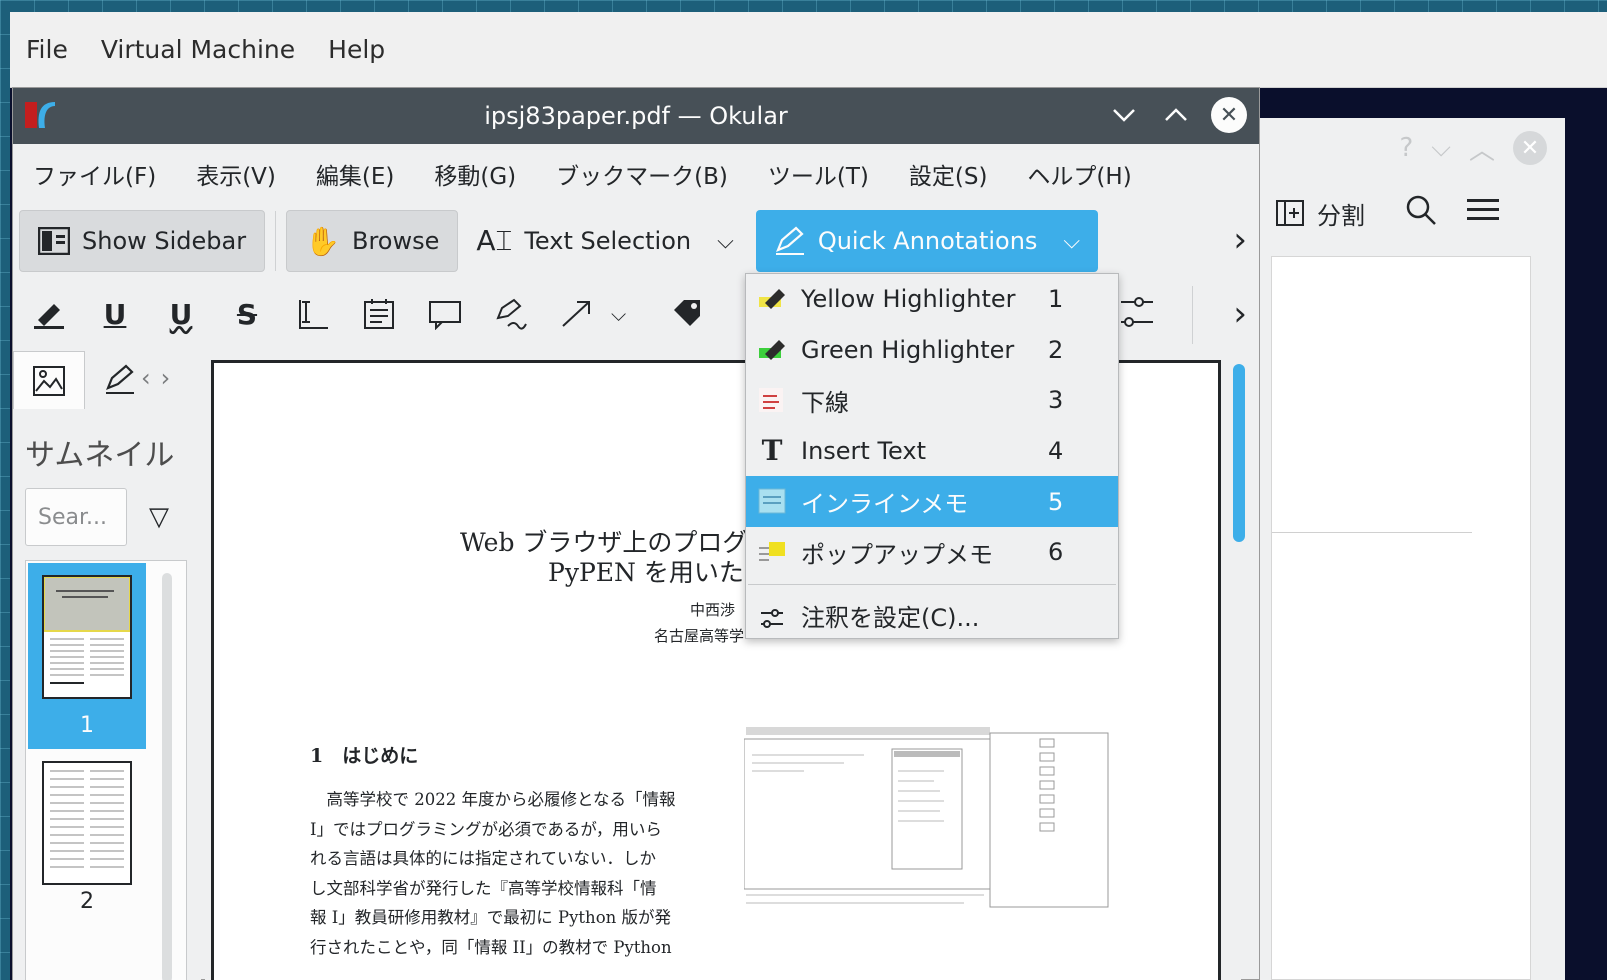 The image size is (1607, 980). I want to click on menu-go: 移動(G), so click(475, 174).